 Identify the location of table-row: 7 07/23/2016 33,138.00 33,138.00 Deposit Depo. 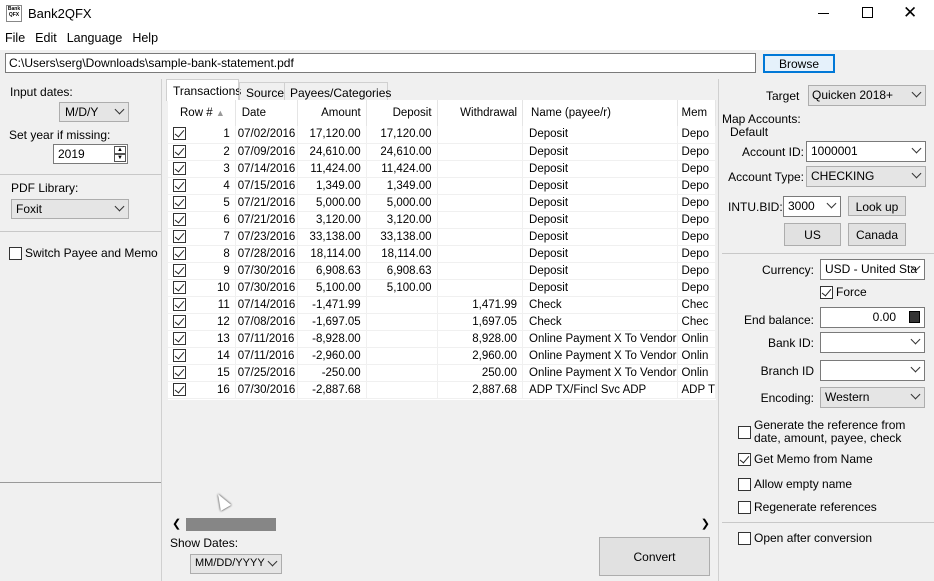
(442, 237).